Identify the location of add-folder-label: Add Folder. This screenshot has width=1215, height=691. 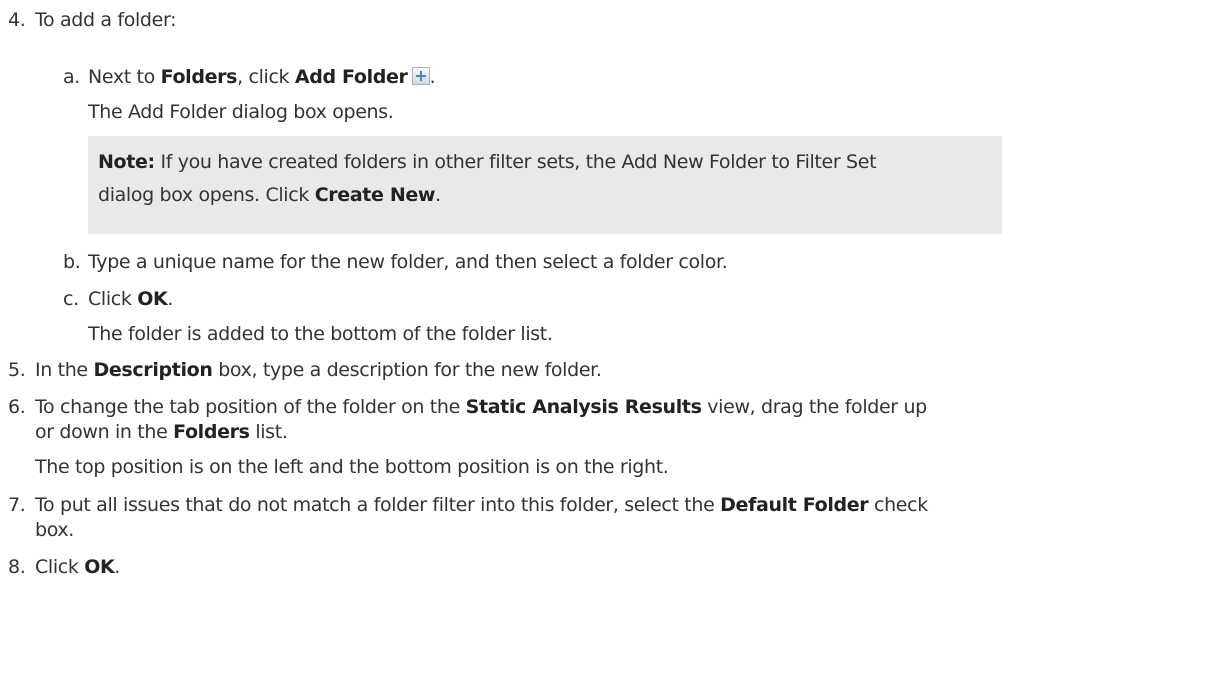
(351, 77).